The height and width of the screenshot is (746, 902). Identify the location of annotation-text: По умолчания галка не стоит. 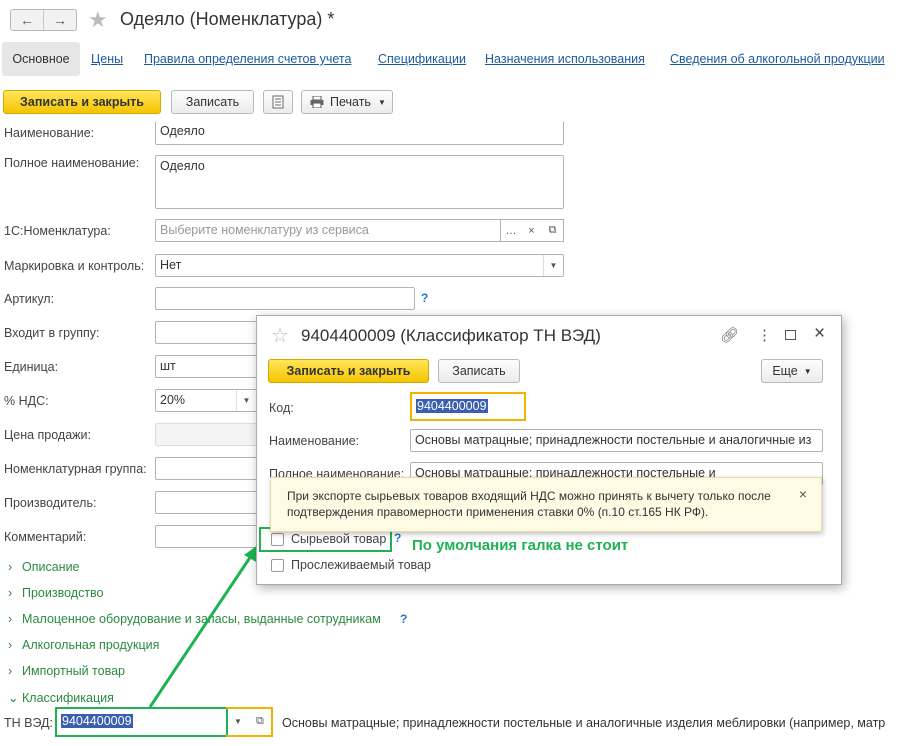
(520, 545).